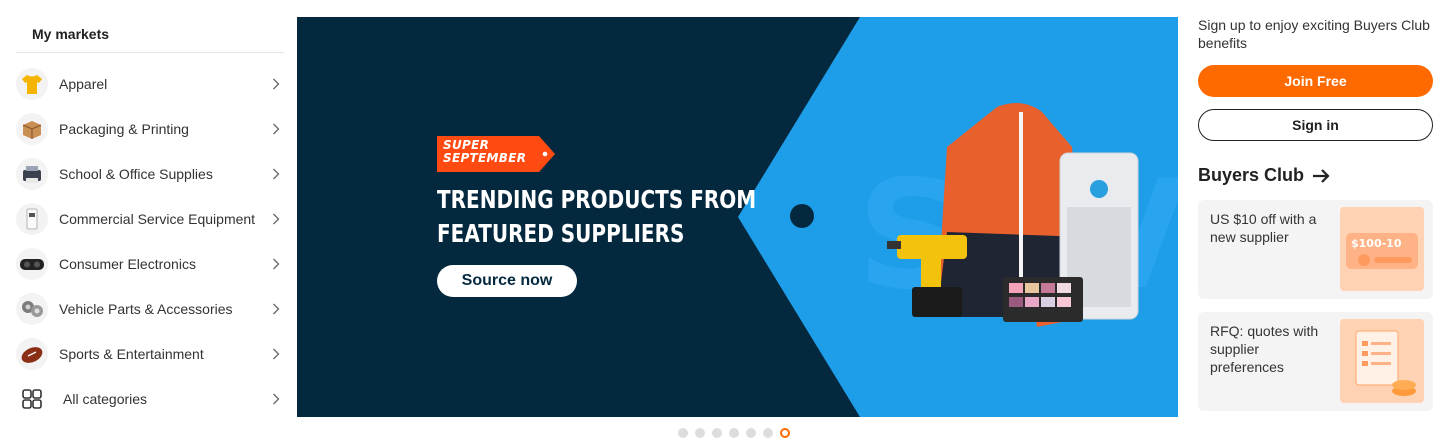  Describe the element at coordinates (1264, 349) in the screenshot. I see `rfq-card-text: RFQ: quotes with supplier preferences` at that location.